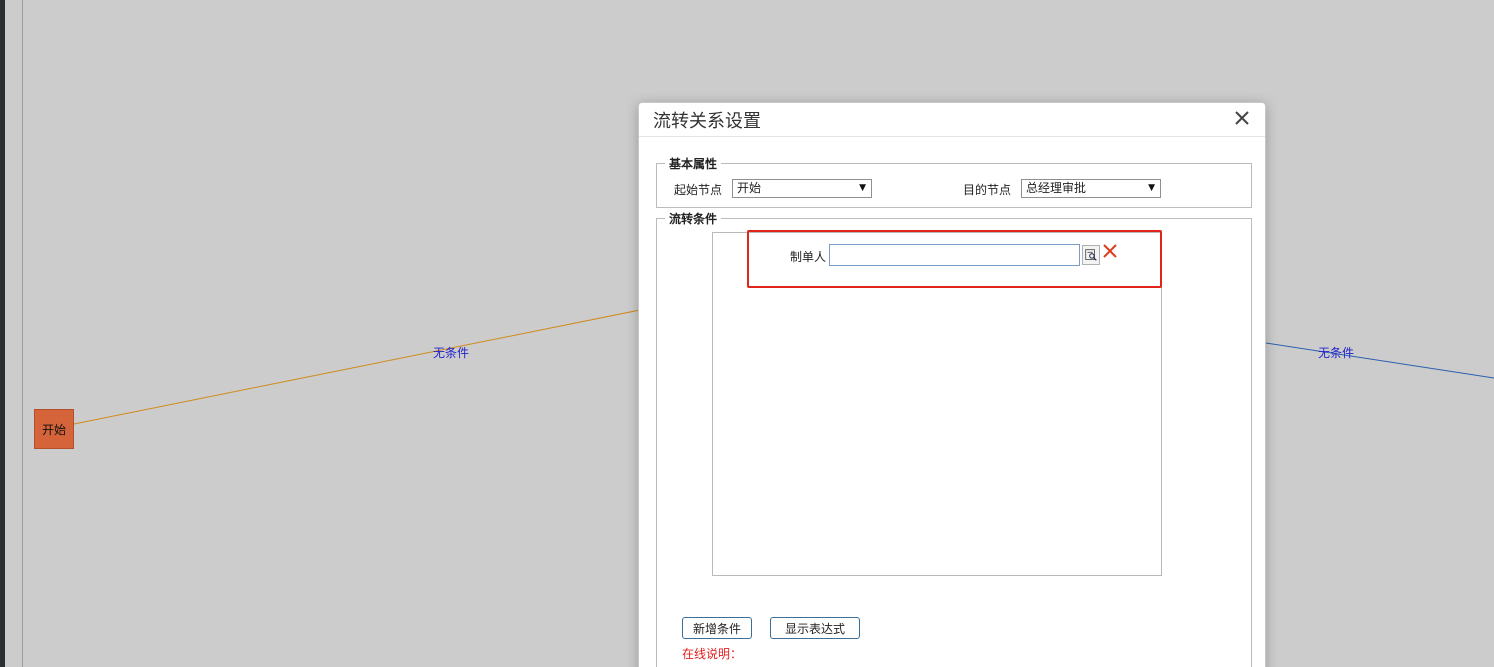  What do you see at coordinates (815, 628) in the screenshot?
I see `show-expression-button: 显示表达式` at bounding box center [815, 628].